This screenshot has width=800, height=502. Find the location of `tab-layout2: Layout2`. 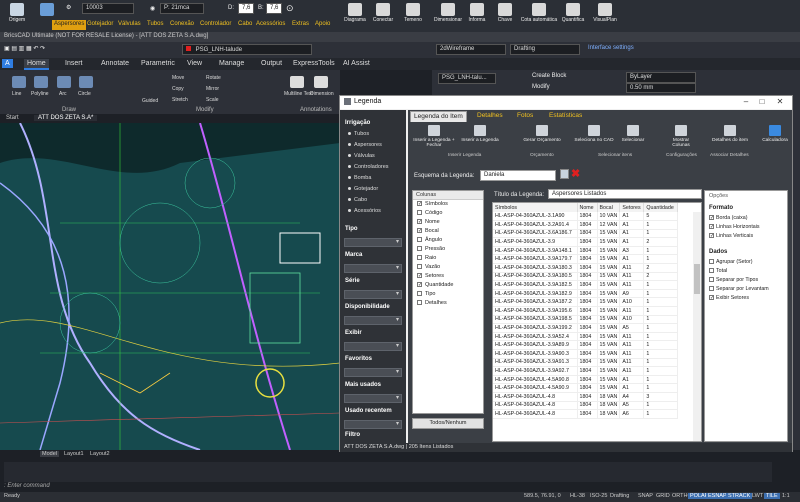

tab-layout2: Layout2 is located at coordinates (100, 454).